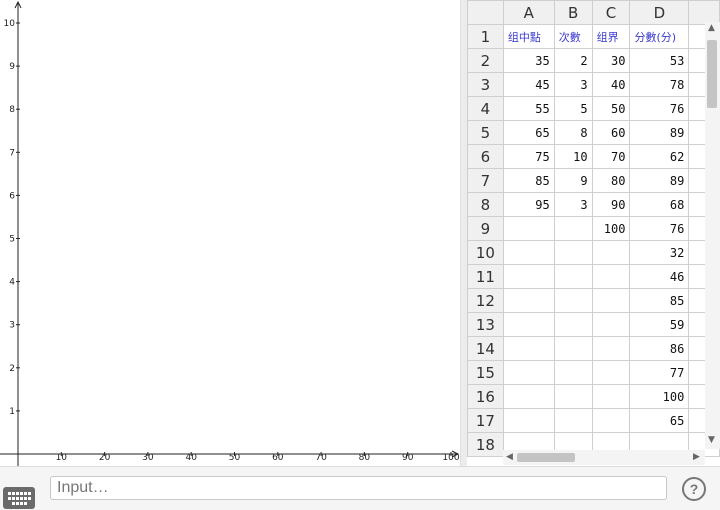  What do you see at coordinates (528, 12) in the screenshot?
I see `column-header-a: A` at bounding box center [528, 12].